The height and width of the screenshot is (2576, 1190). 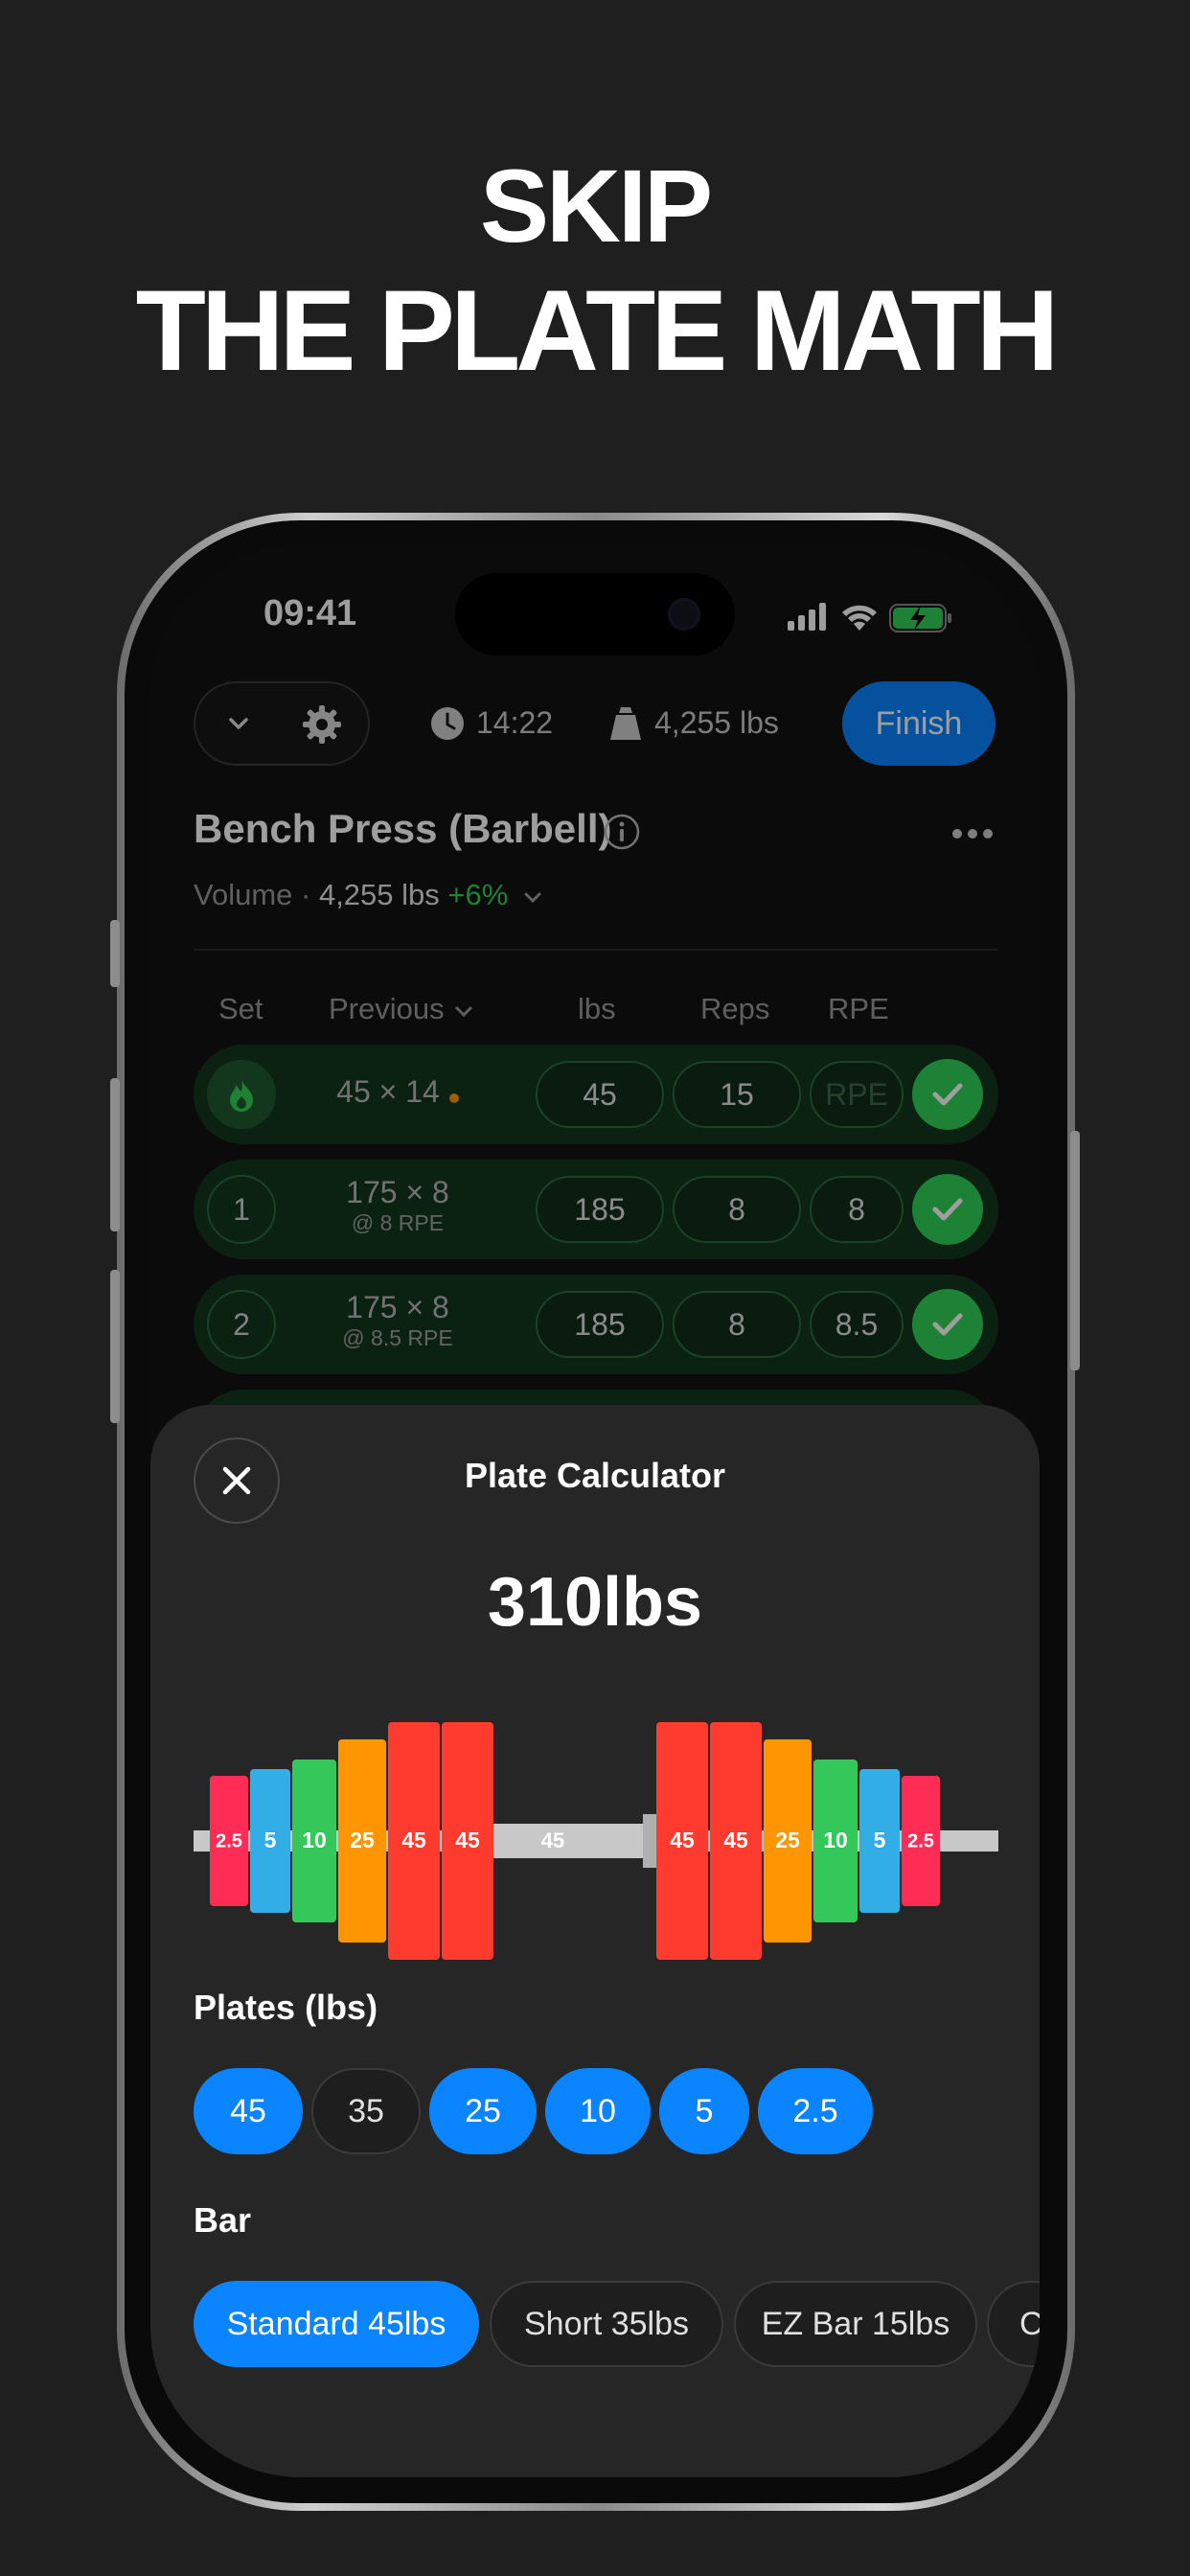 What do you see at coordinates (1075, 1250) in the screenshot?
I see `phone-power-button` at bounding box center [1075, 1250].